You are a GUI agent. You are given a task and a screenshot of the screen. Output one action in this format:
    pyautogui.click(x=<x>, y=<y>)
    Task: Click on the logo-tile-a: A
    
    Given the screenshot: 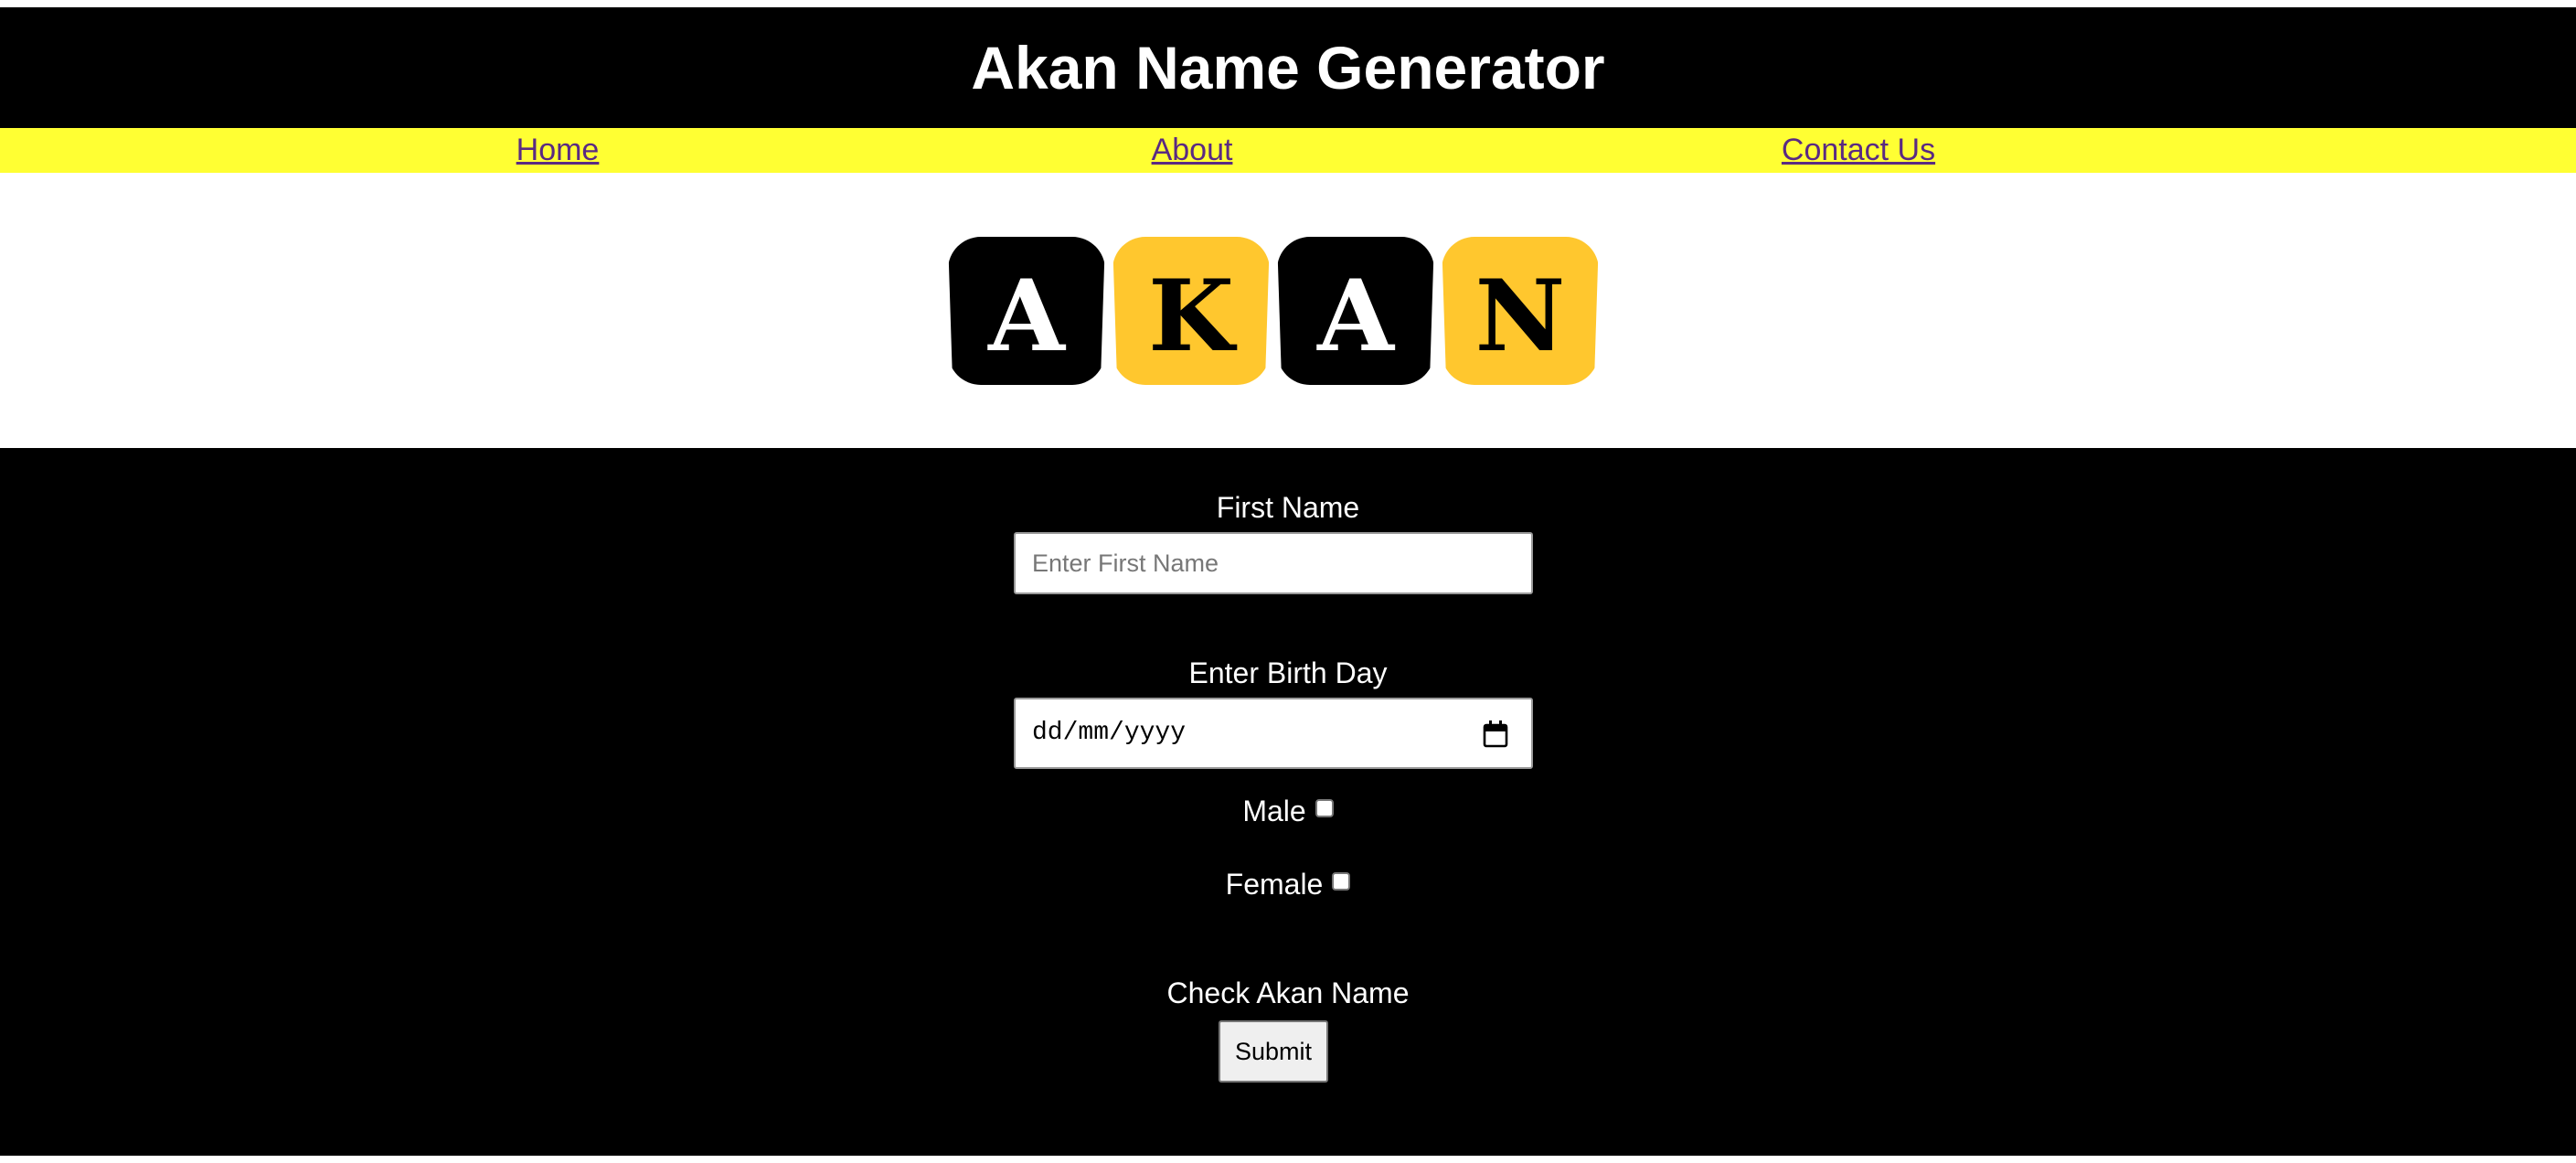 What is the action you would take?
    pyautogui.click(x=1026, y=311)
    